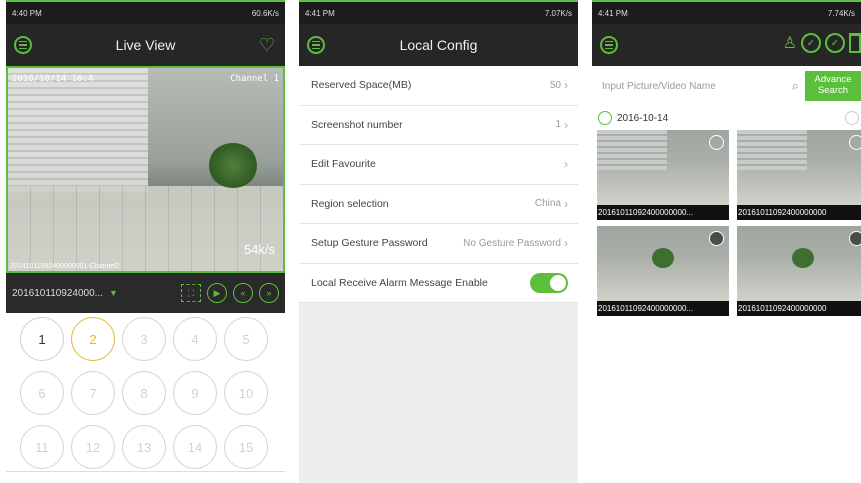 The image size is (861, 483). Describe the element at coordinates (835, 43) in the screenshot. I see `select-all-icon: ✓` at that location.